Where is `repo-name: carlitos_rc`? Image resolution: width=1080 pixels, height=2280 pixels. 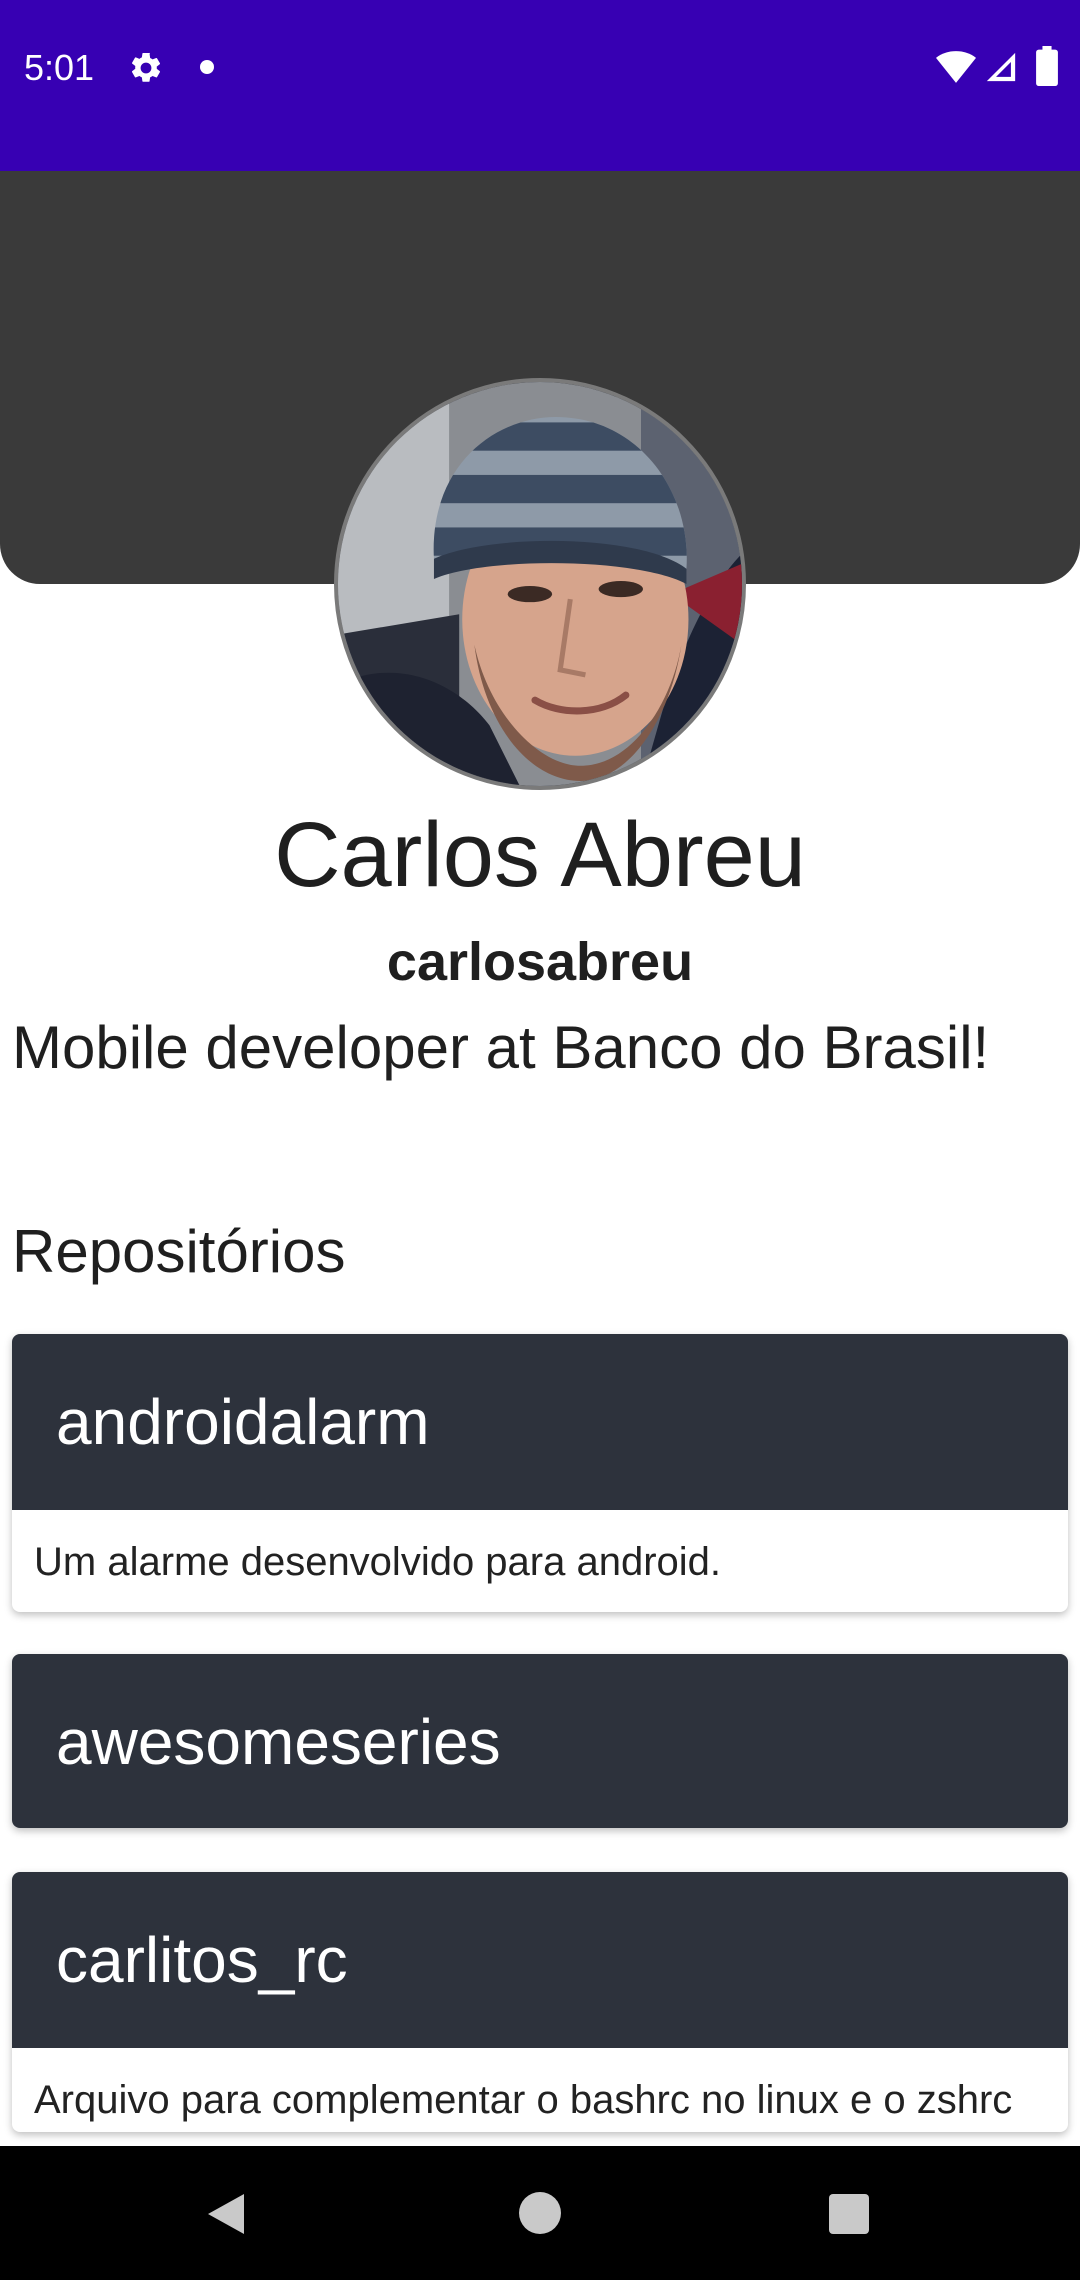
repo-name: carlitos_rc is located at coordinates (202, 1960).